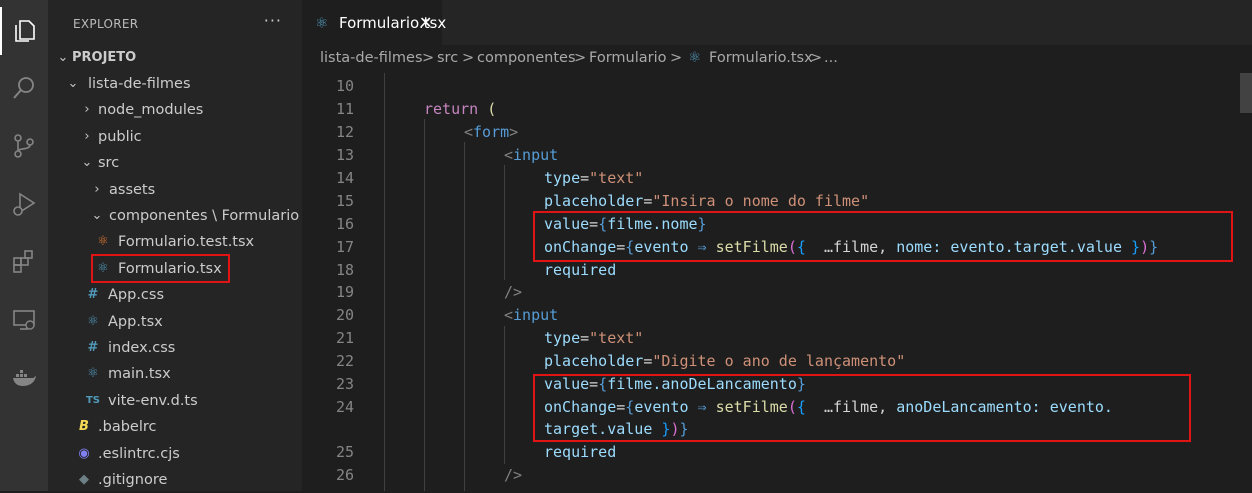 Image resolution: width=1252 pixels, height=493 pixels. I want to click on file-app-tsx: ⚛ App.tsx, so click(175, 322).